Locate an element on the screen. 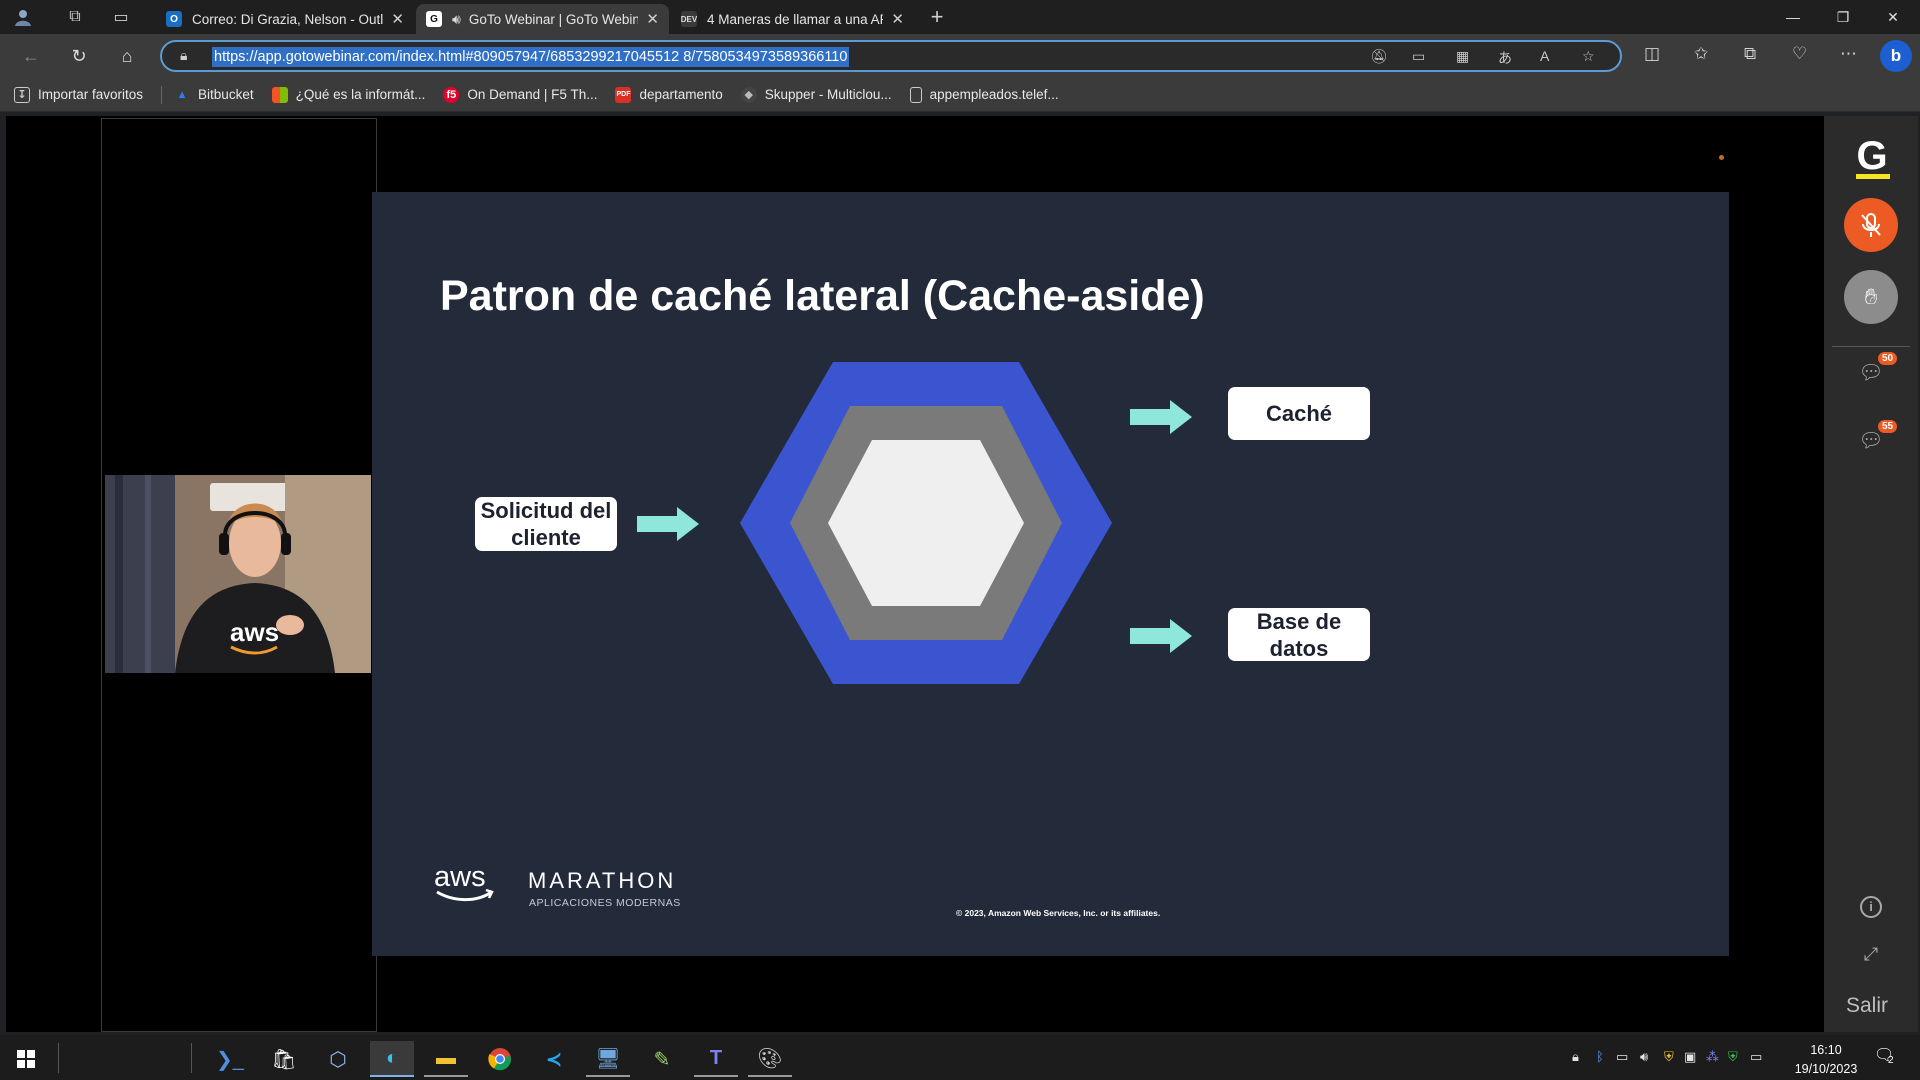 The height and width of the screenshot is (1080, 1920). chrome-icon is located at coordinates (500, 1059).